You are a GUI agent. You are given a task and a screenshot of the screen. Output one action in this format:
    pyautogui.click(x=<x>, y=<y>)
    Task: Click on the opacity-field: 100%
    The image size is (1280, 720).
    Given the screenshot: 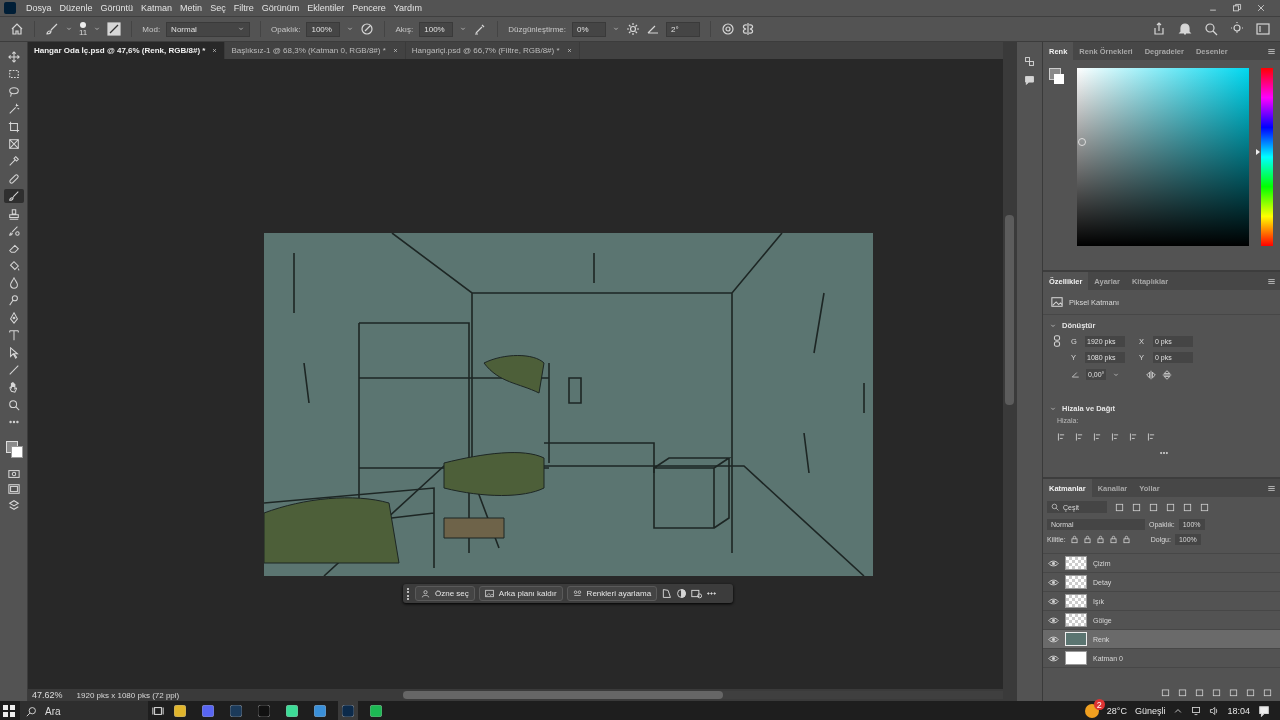 What is the action you would take?
    pyautogui.click(x=323, y=29)
    